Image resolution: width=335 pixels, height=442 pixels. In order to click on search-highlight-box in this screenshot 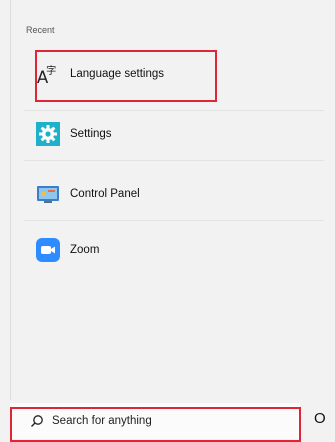, I will do `click(155, 424)`.